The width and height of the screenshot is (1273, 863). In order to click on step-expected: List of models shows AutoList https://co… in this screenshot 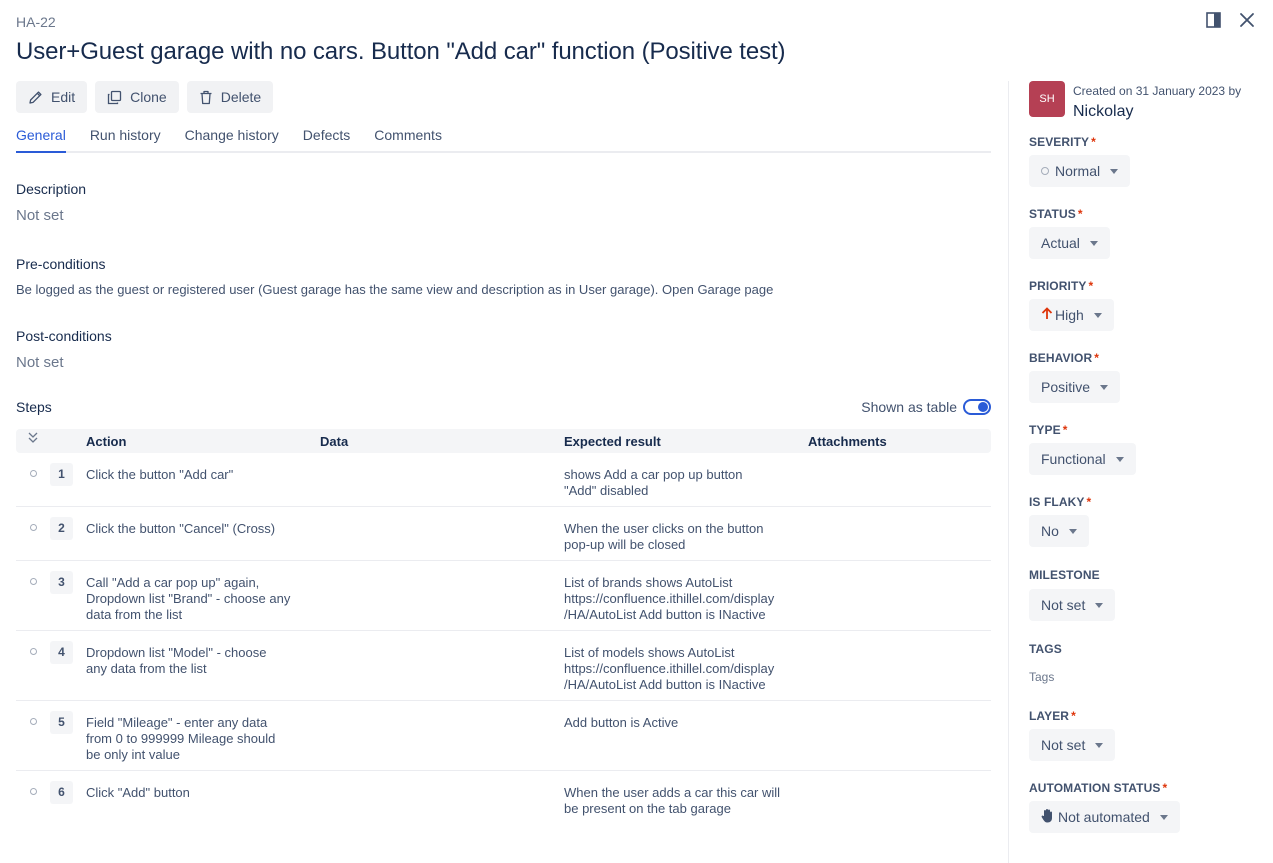, I will do `click(669, 668)`.